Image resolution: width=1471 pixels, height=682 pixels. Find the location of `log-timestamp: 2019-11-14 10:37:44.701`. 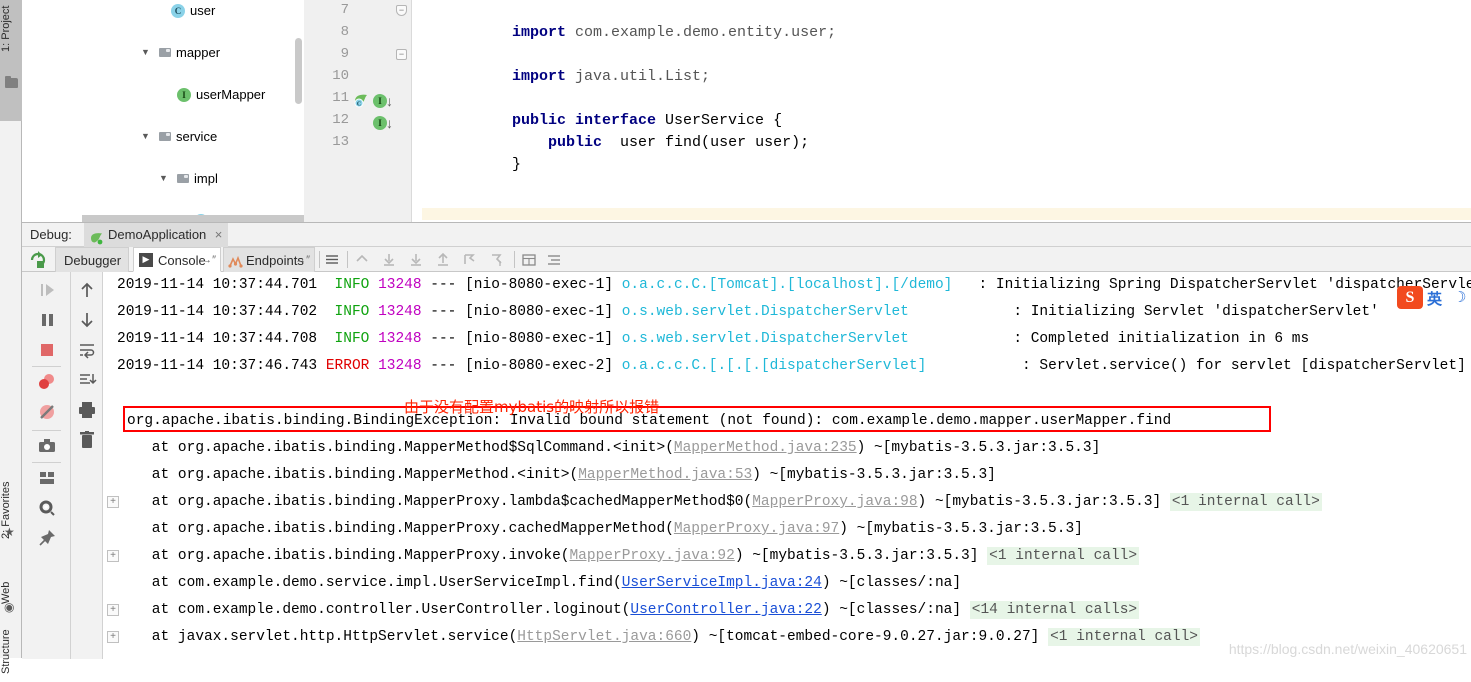

log-timestamp: 2019-11-14 10:37:44.701 is located at coordinates (217, 285).